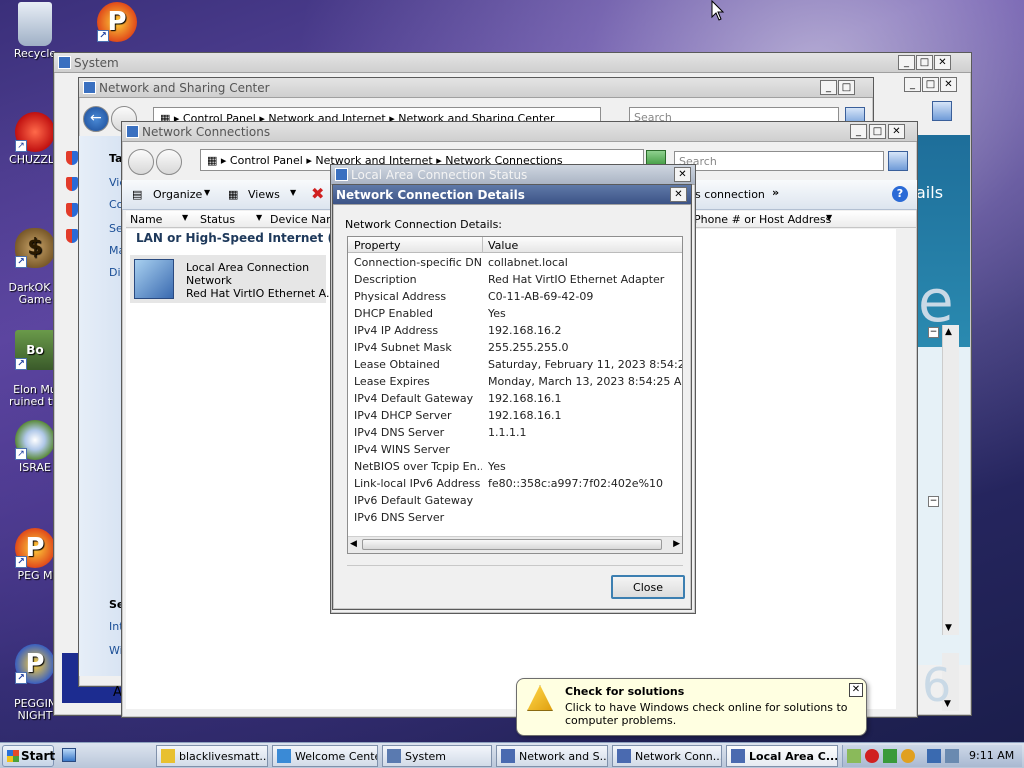 The image size is (1024, 768). Describe the element at coordinates (507, 432) in the screenshot. I see `row-value: 1.1.1.1` at that location.